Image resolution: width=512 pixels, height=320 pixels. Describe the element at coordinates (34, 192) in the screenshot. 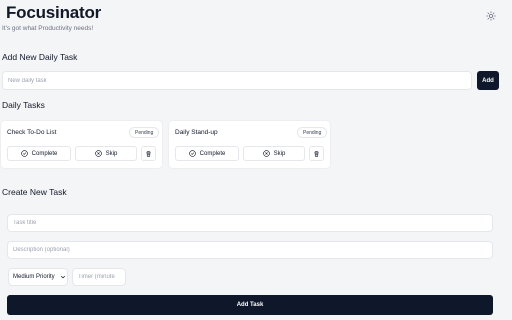

I see `create-task-heading: Create New Task` at that location.